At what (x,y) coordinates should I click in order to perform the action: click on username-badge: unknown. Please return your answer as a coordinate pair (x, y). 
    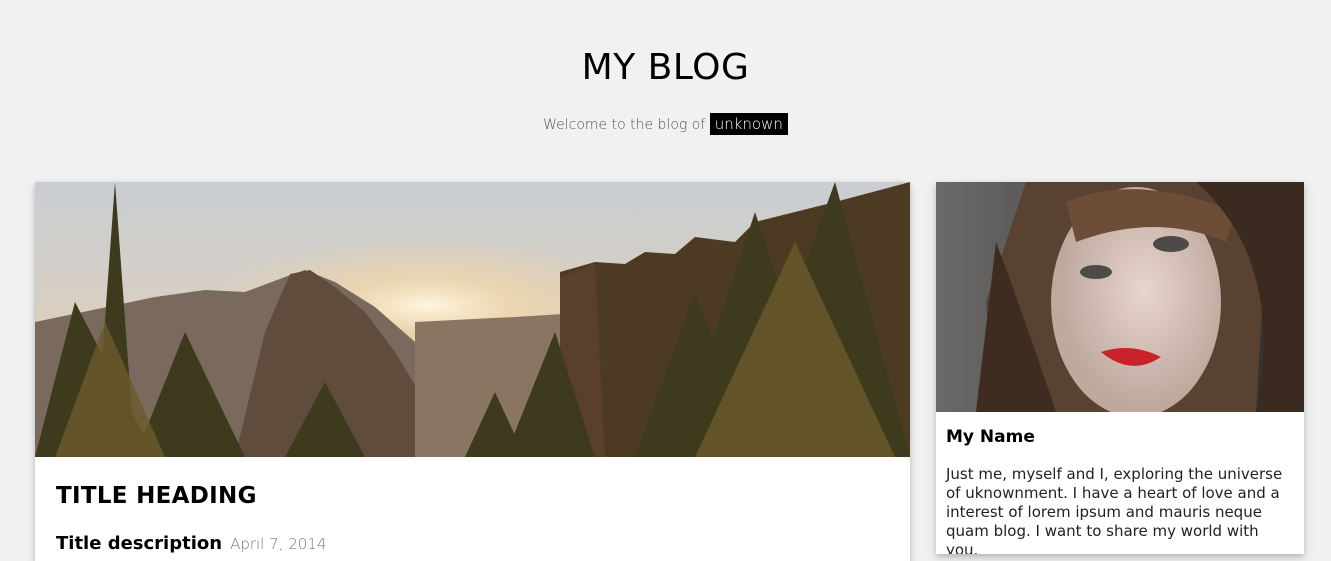
    Looking at the image, I should click on (748, 124).